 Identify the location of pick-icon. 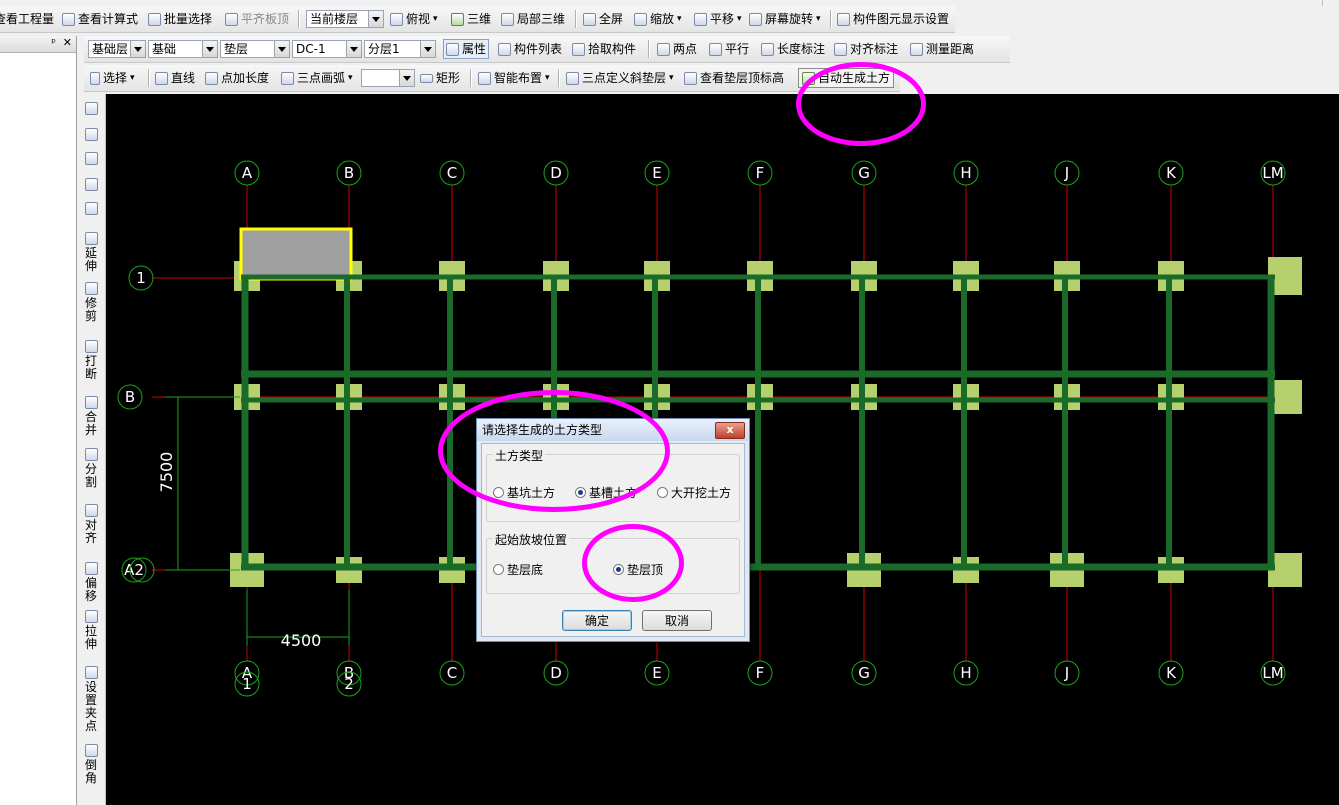
(578, 49).